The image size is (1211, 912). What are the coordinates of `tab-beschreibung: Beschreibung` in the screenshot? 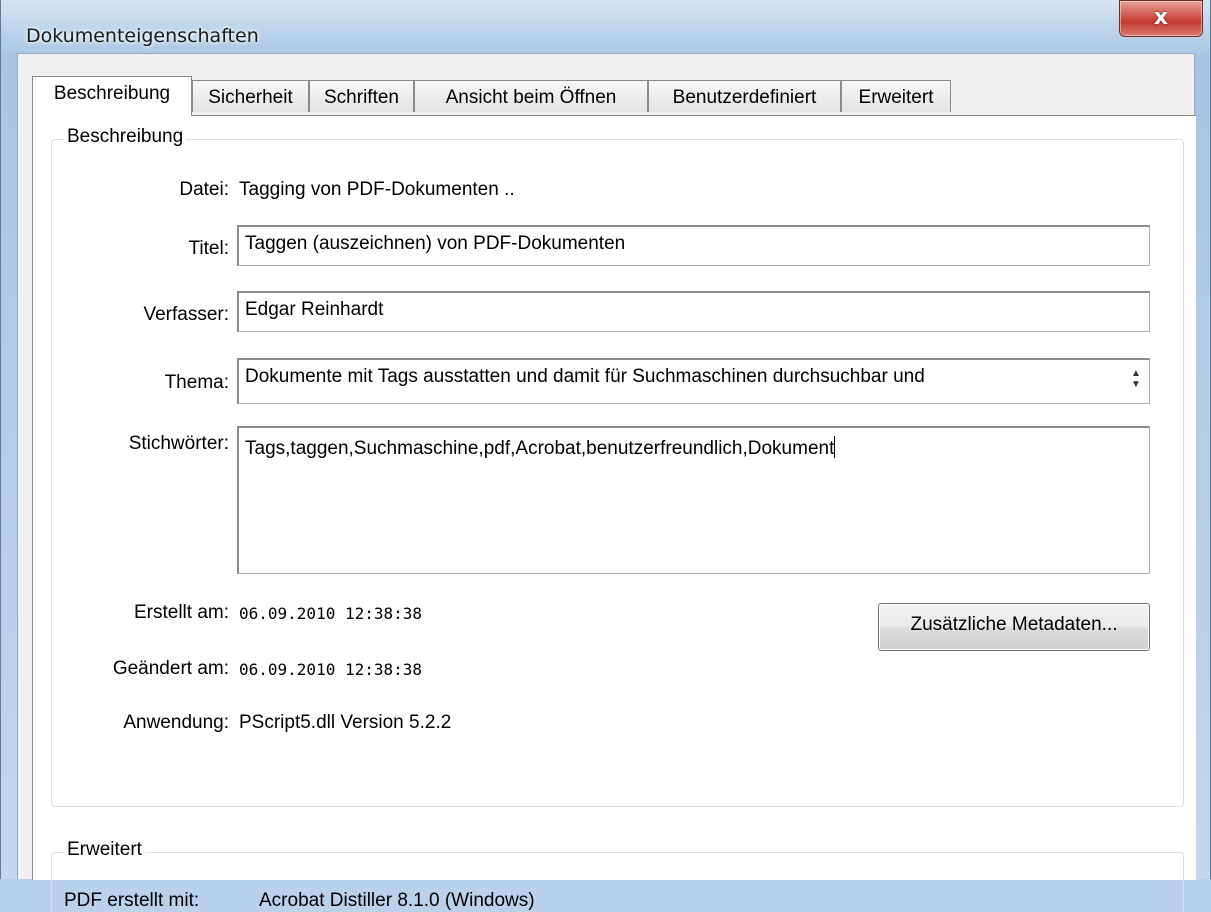 It's located at (112, 96).